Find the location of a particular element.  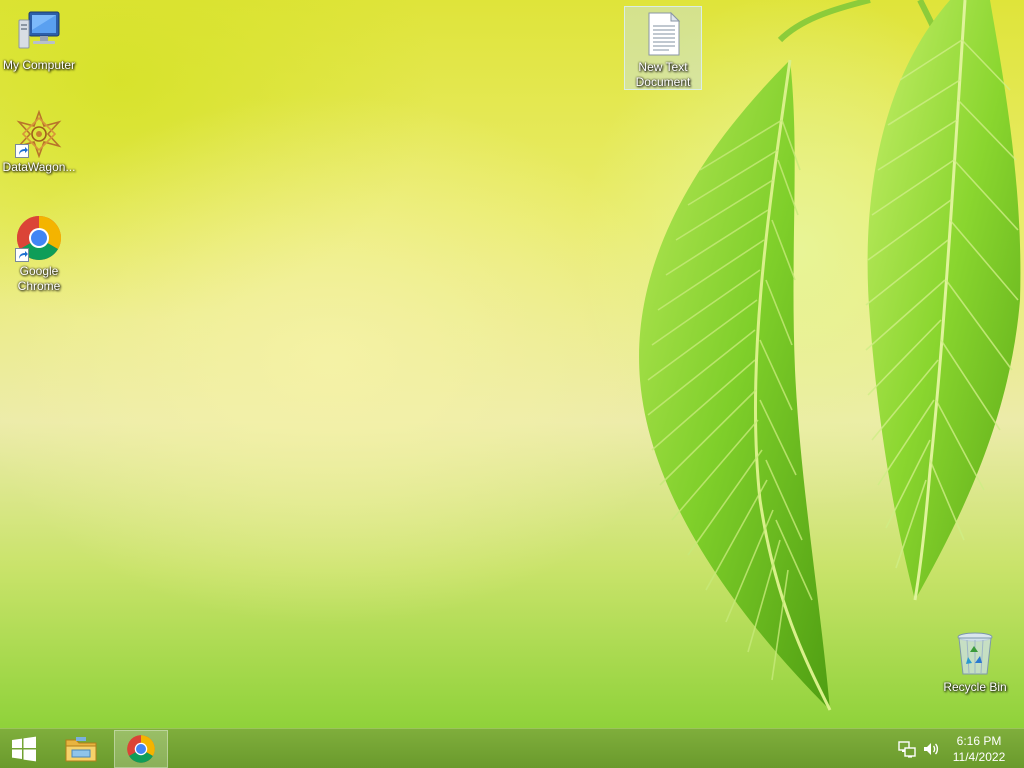

volume-icon is located at coordinates (931, 749).